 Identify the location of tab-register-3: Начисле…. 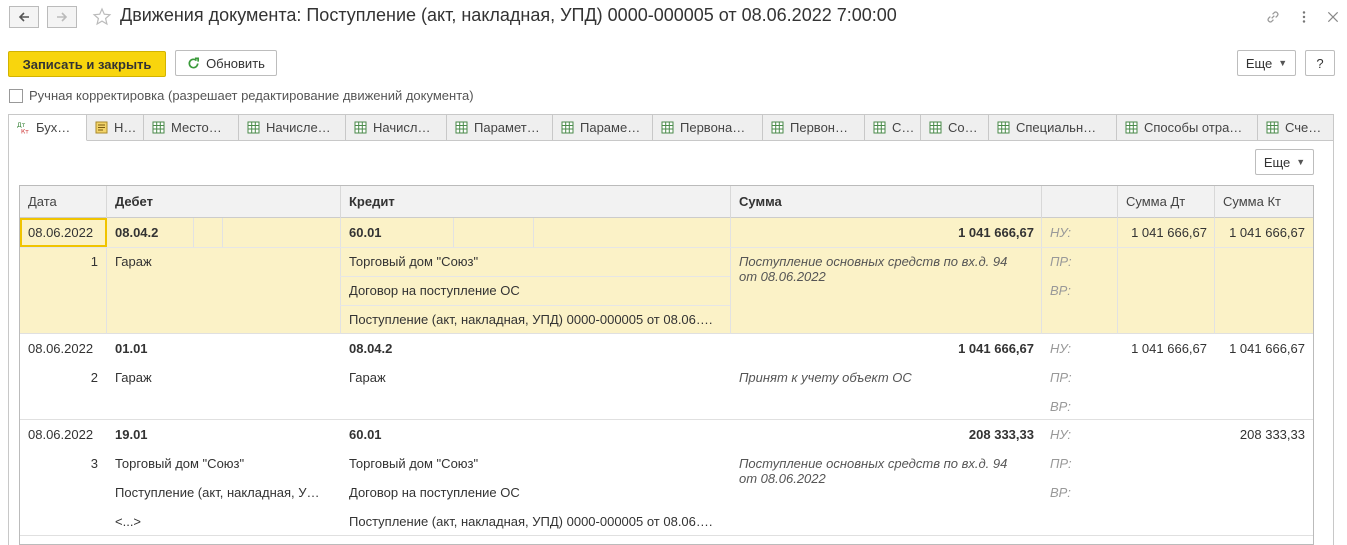
(292, 127).